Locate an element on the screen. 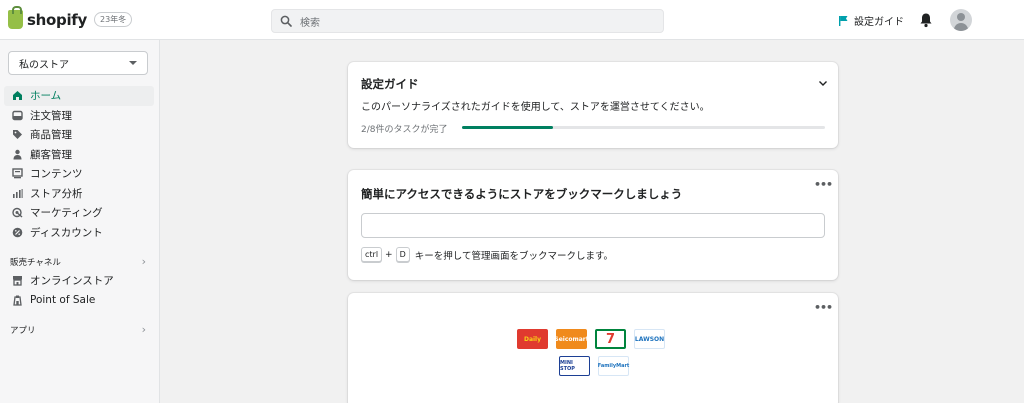 This screenshot has width=1024, height=403. store-name: 私のストア is located at coordinates (44, 65).